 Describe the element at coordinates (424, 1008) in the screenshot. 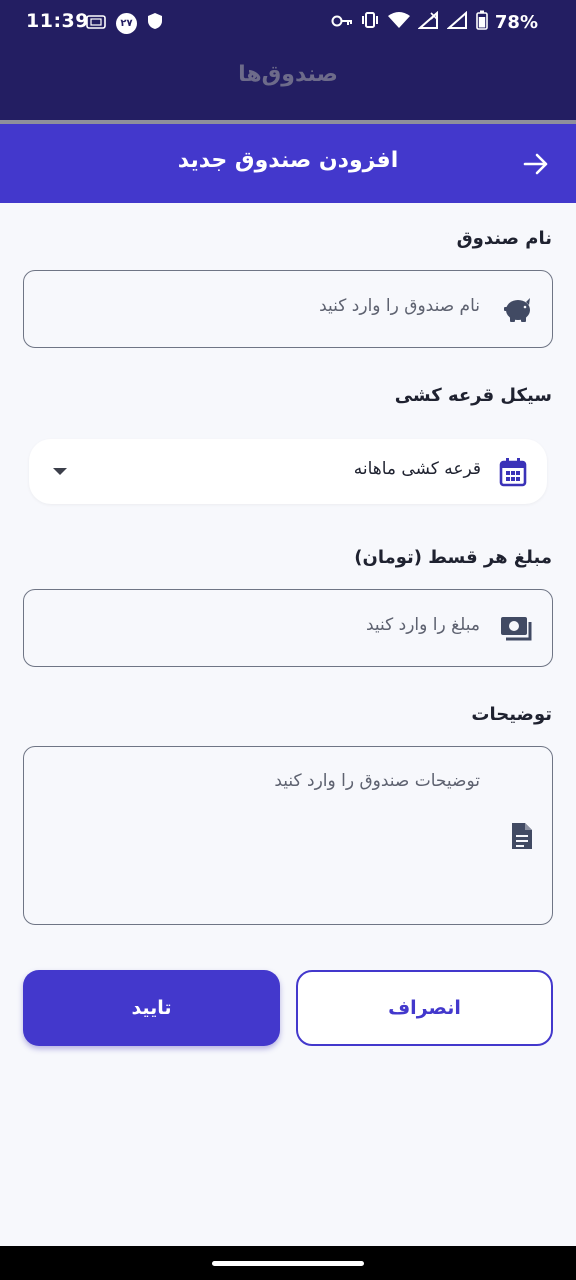

I see `cancel-button: انصراف` at that location.